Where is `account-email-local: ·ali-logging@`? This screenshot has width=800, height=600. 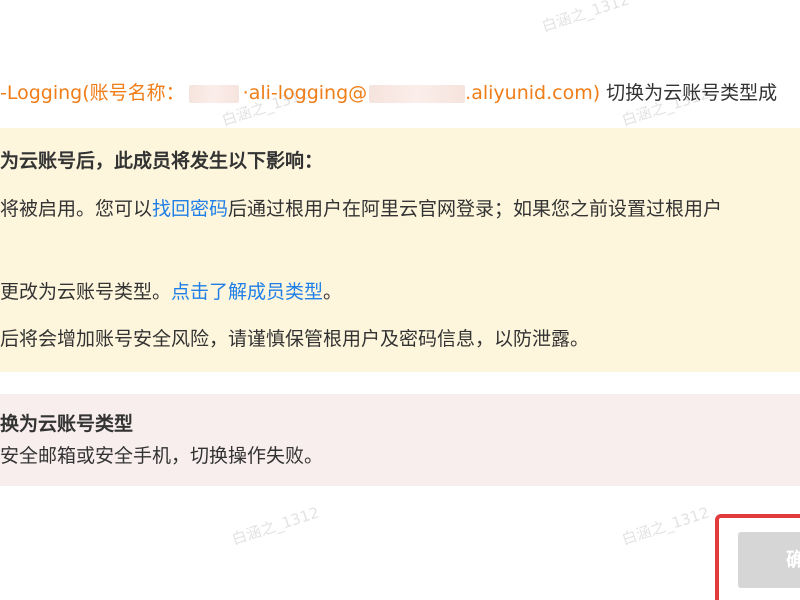
account-email-local: ·ali-logging@ is located at coordinates (305, 93).